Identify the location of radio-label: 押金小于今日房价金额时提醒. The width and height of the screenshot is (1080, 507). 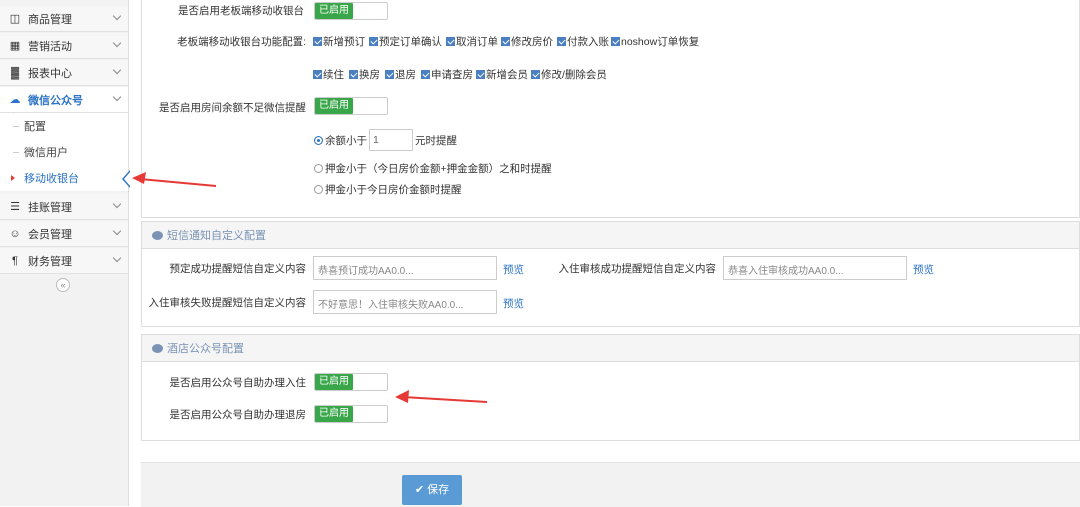
(393, 190).